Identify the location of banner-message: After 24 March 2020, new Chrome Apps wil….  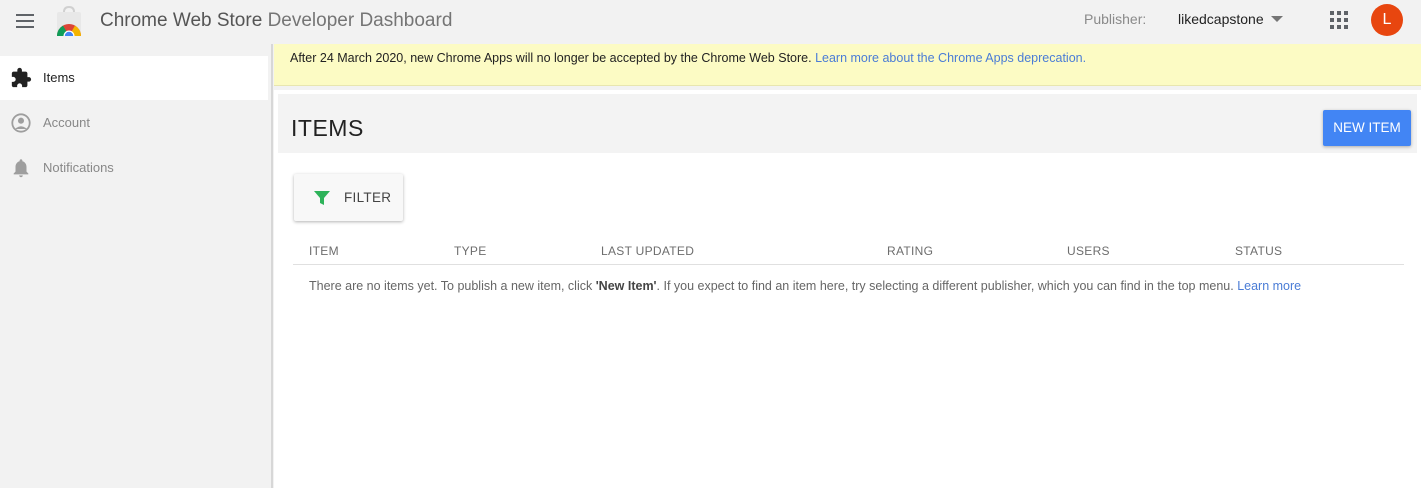
(688, 58).